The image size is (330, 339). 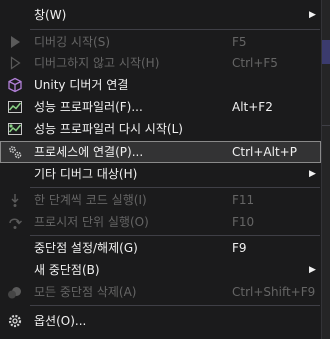 What do you see at coordinates (97, 63) in the screenshot?
I see `menu-item-label: 디버그하지 않고 시작(H)` at bounding box center [97, 63].